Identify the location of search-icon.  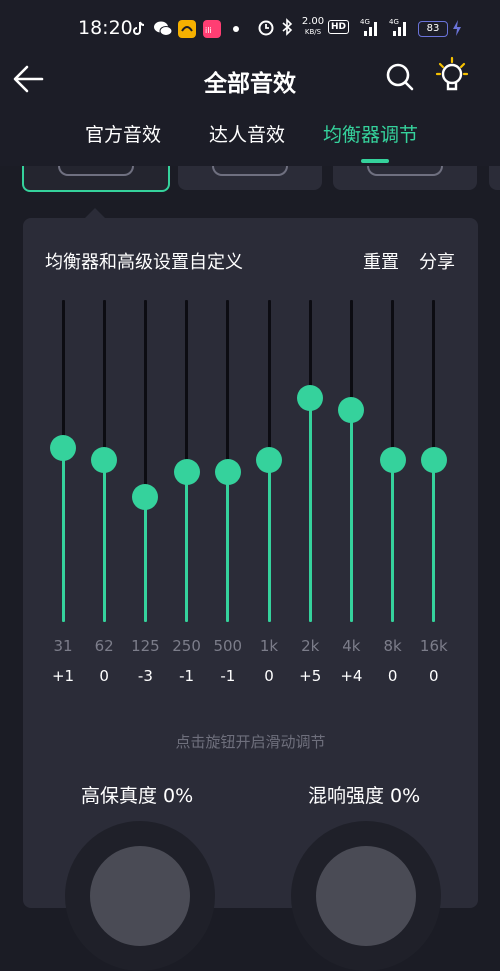
(400, 77).